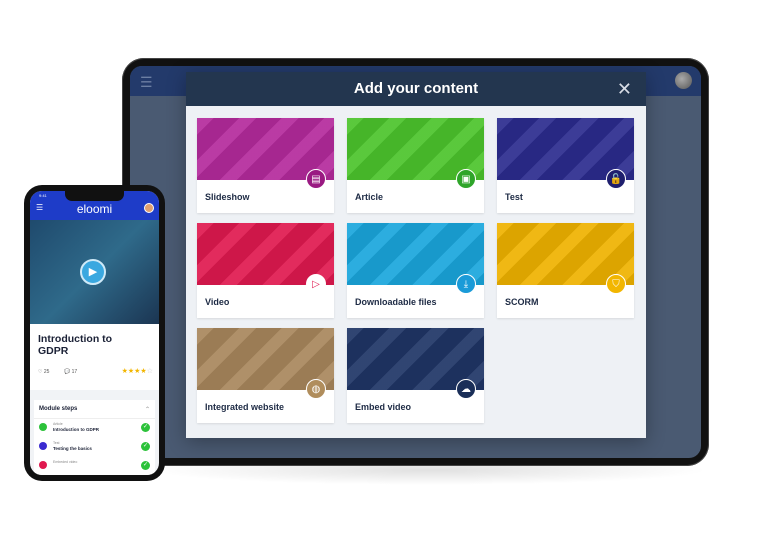  Describe the element at coordinates (624, 89) in the screenshot. I see `close-icon: ✕` at that location.